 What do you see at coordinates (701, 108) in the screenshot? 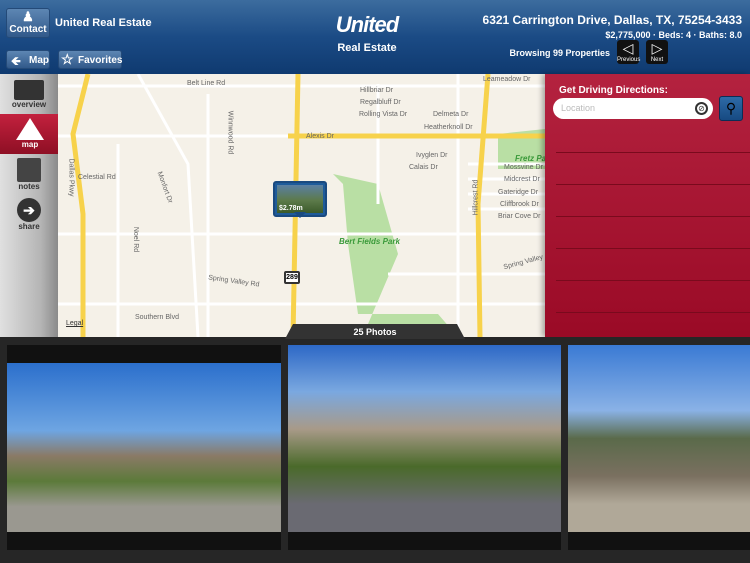
I see `compass-icon: ⊘` at bounding box center [701, 108].